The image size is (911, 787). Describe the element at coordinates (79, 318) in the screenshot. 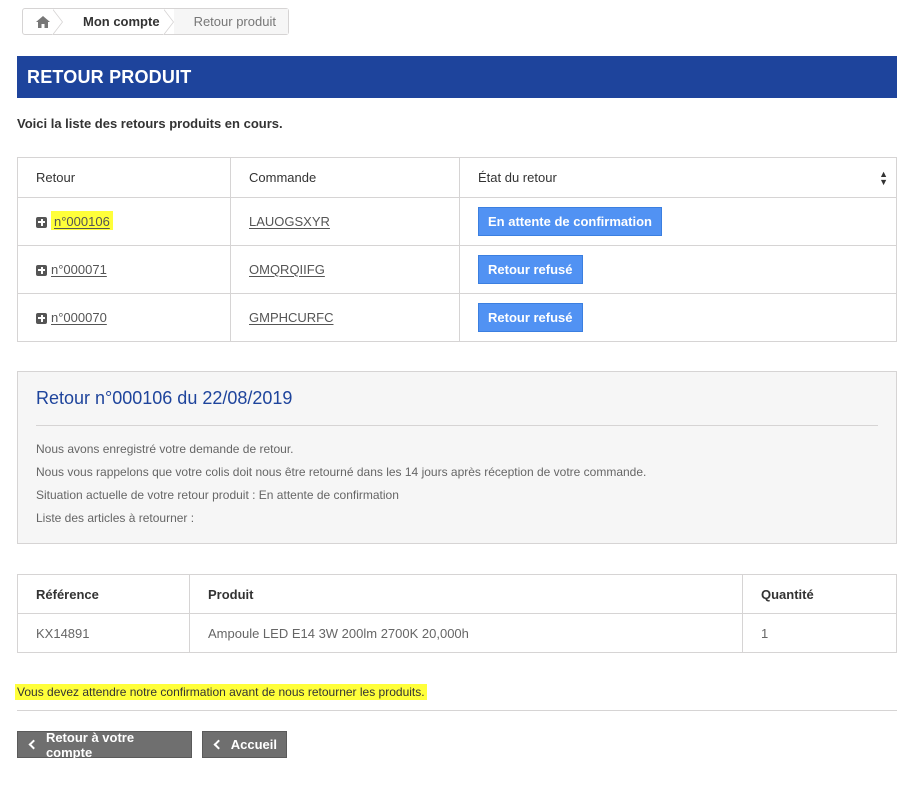

I see `return-number-link: n°000070` at that location.